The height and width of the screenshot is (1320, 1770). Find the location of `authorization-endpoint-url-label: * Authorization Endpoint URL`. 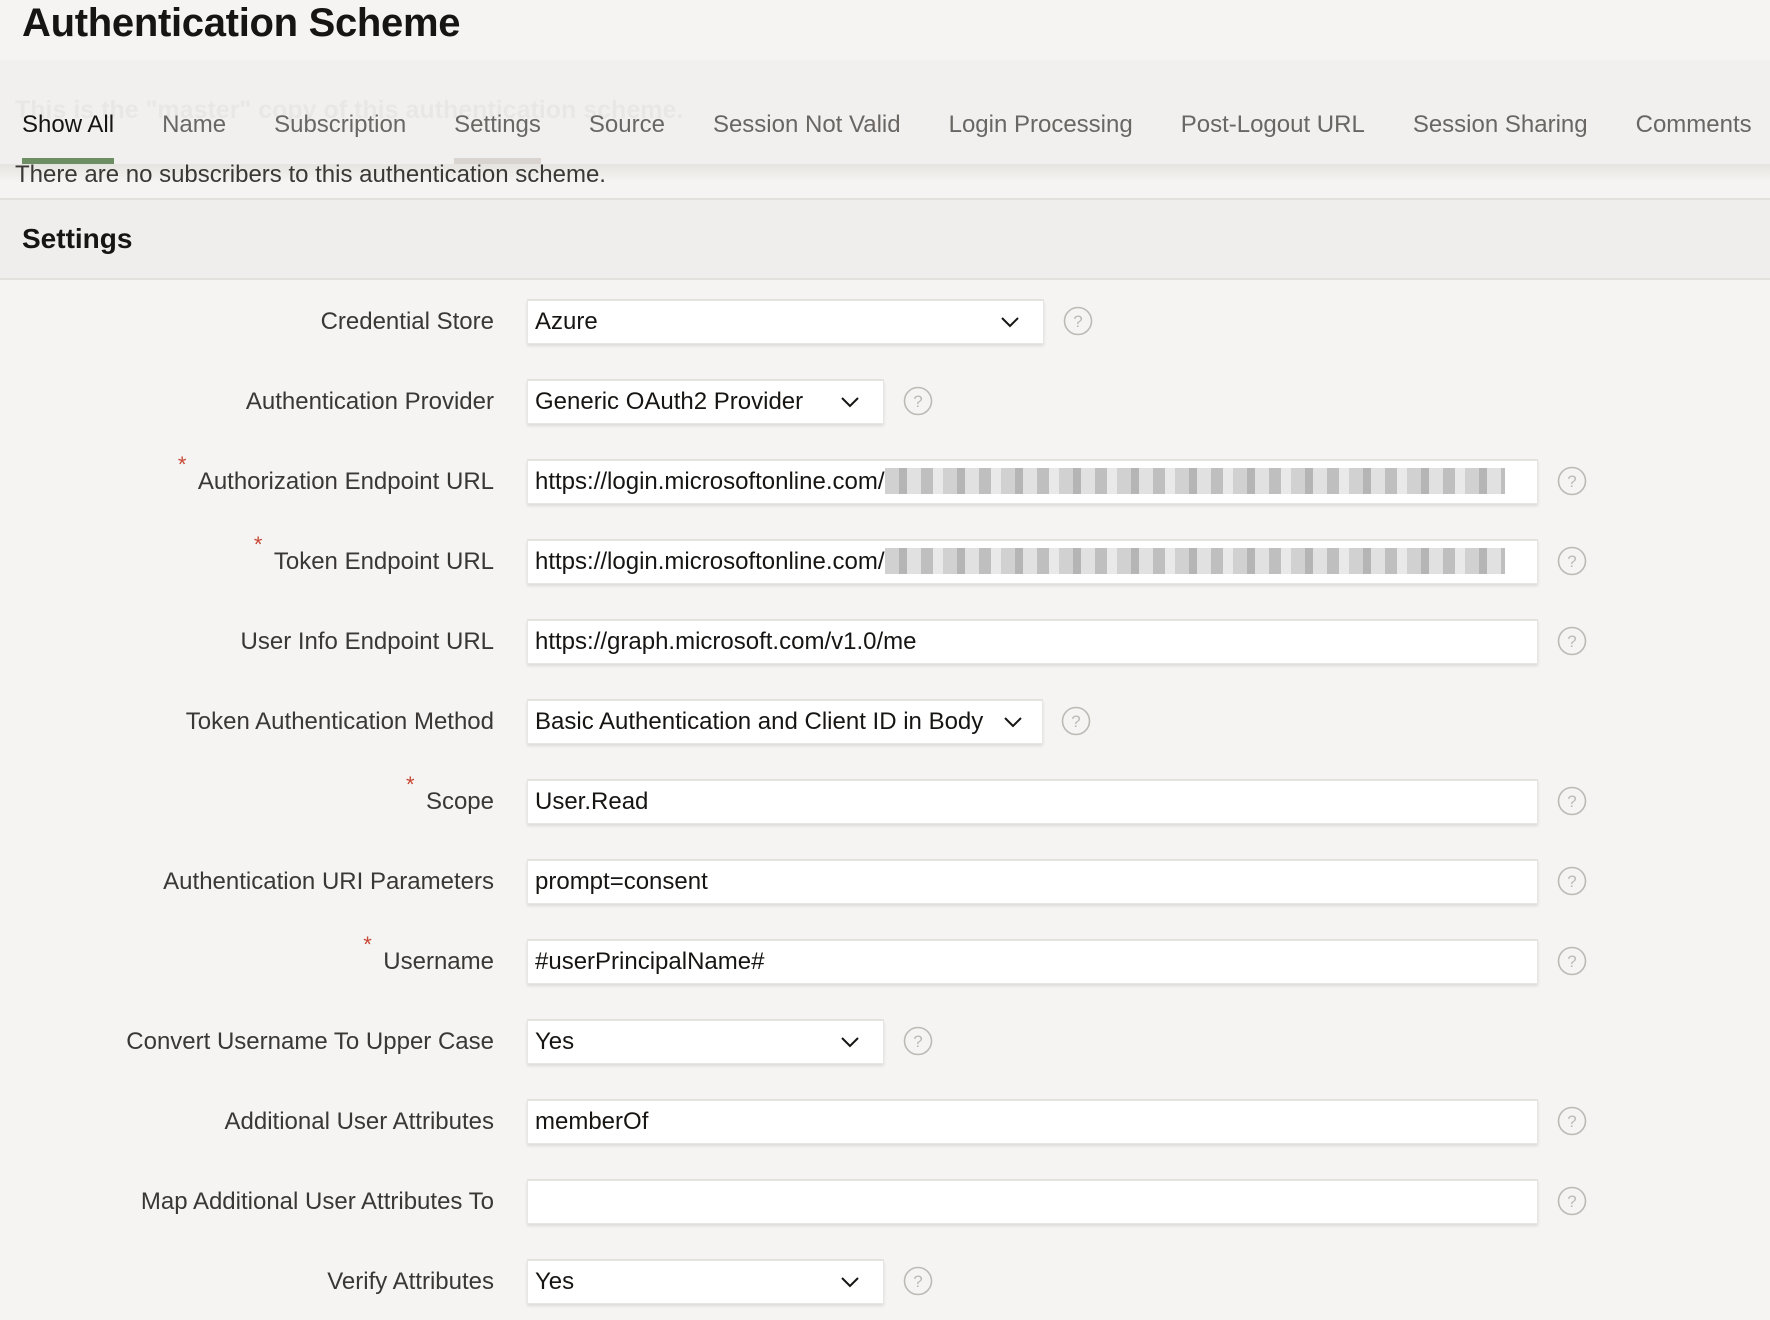

authorization-endpoint-url-label: * Authorization Endpoint URL is located at coordinates (335, 474).